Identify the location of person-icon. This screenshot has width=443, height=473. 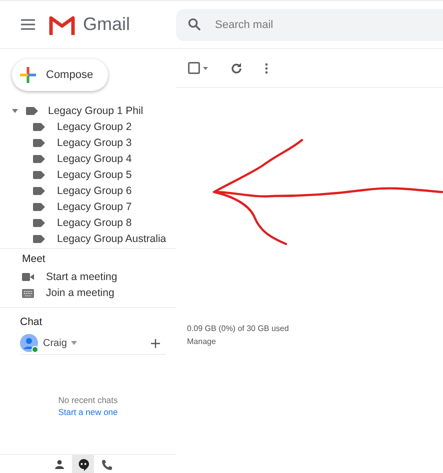
(59, 464).